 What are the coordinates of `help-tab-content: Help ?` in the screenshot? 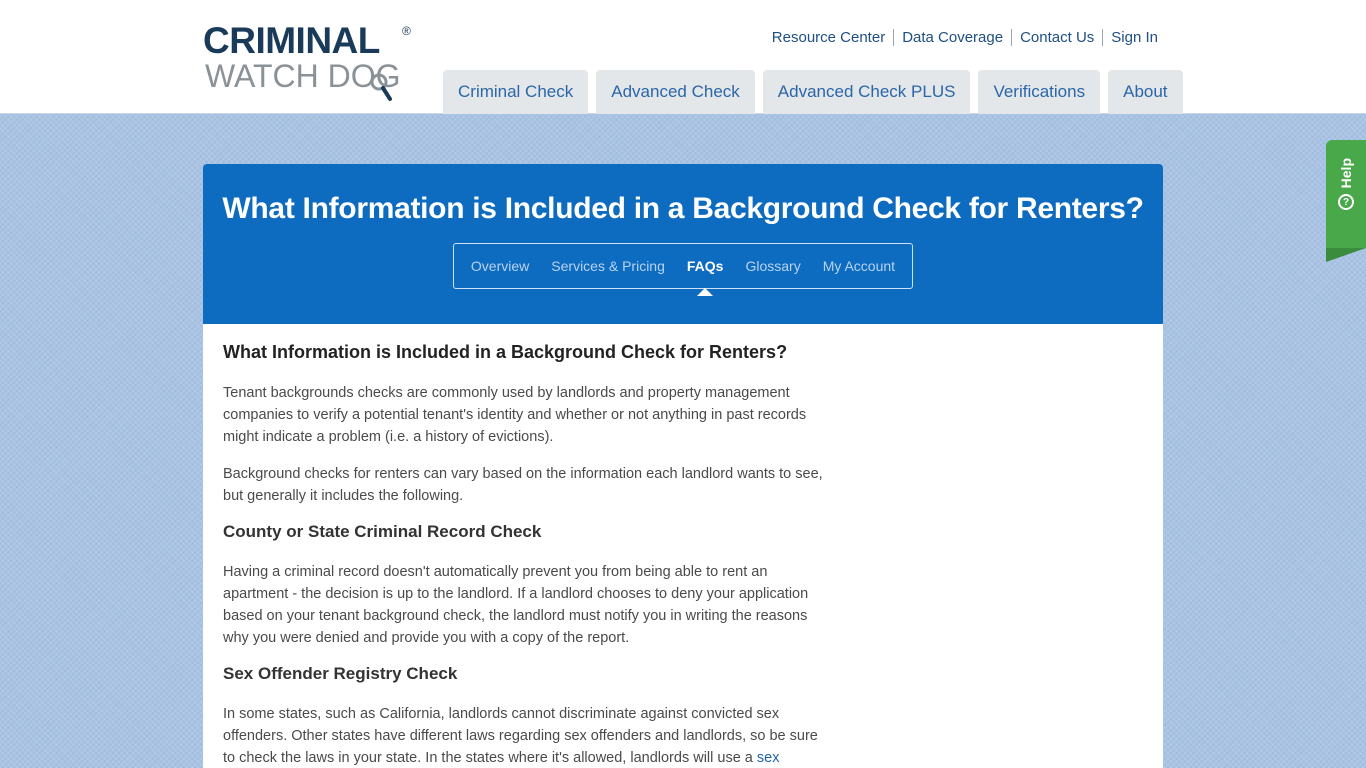 It's located at (1346, 188).